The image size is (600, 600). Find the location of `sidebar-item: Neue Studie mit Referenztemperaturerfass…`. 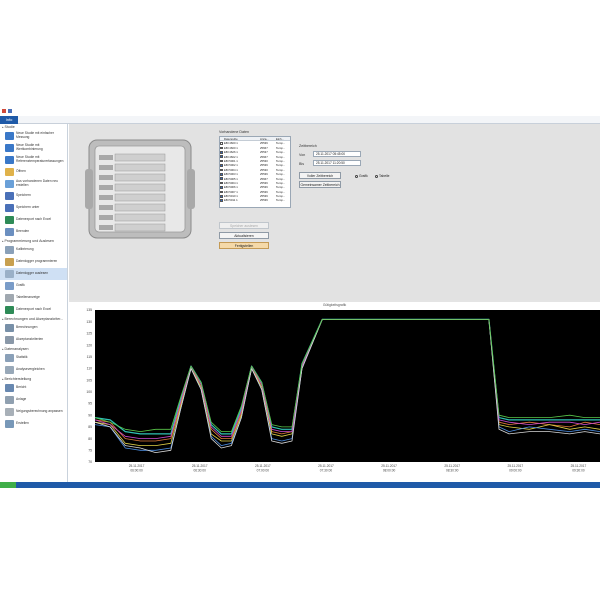

sidebar-item: Neue Studie mit Referenztemperaturerfass… is located at coordinates (33, 160).